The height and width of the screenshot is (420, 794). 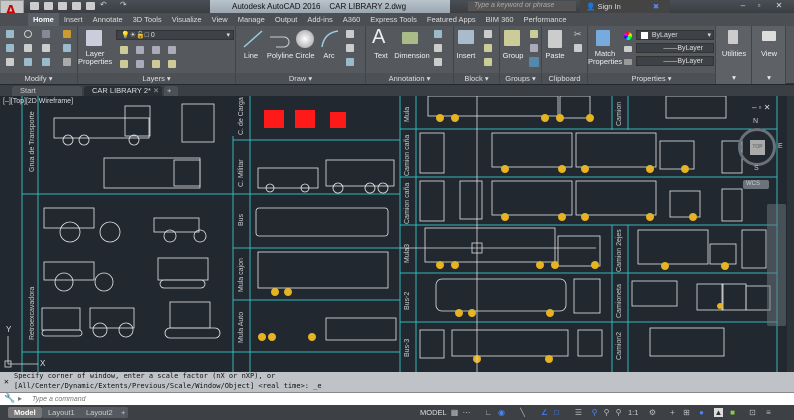 What do you see at coordinates (76, 6) in the screenshot?
I see `save-as-icon` at bounding box center [76, 6].